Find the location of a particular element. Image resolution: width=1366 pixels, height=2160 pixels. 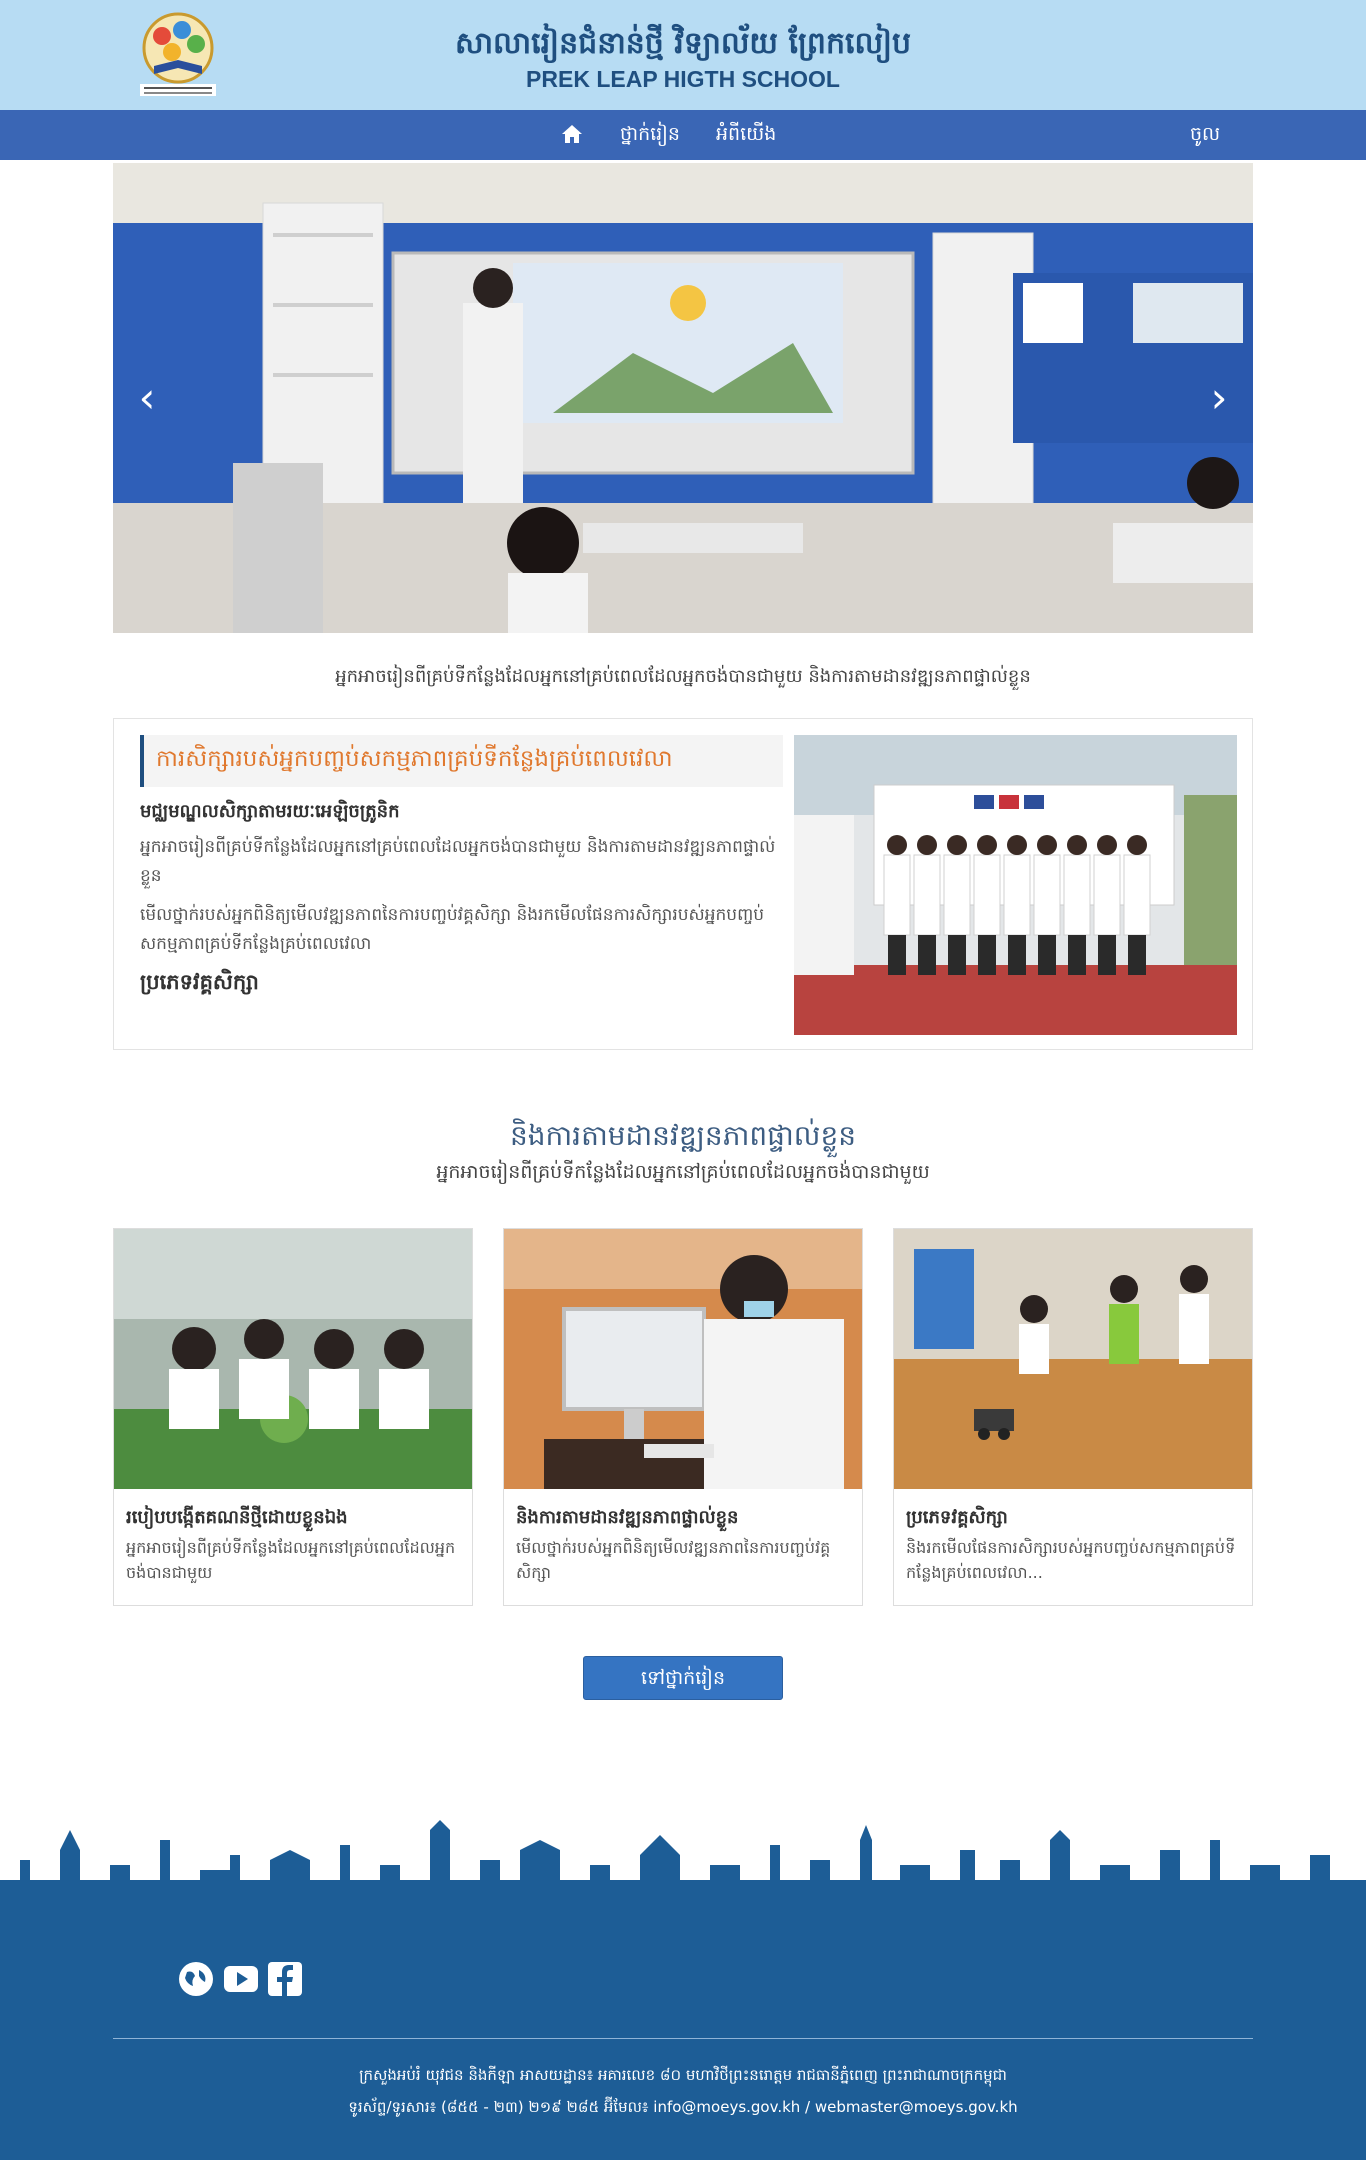

login-link: ចូល is located at coordinates (1205, 136).